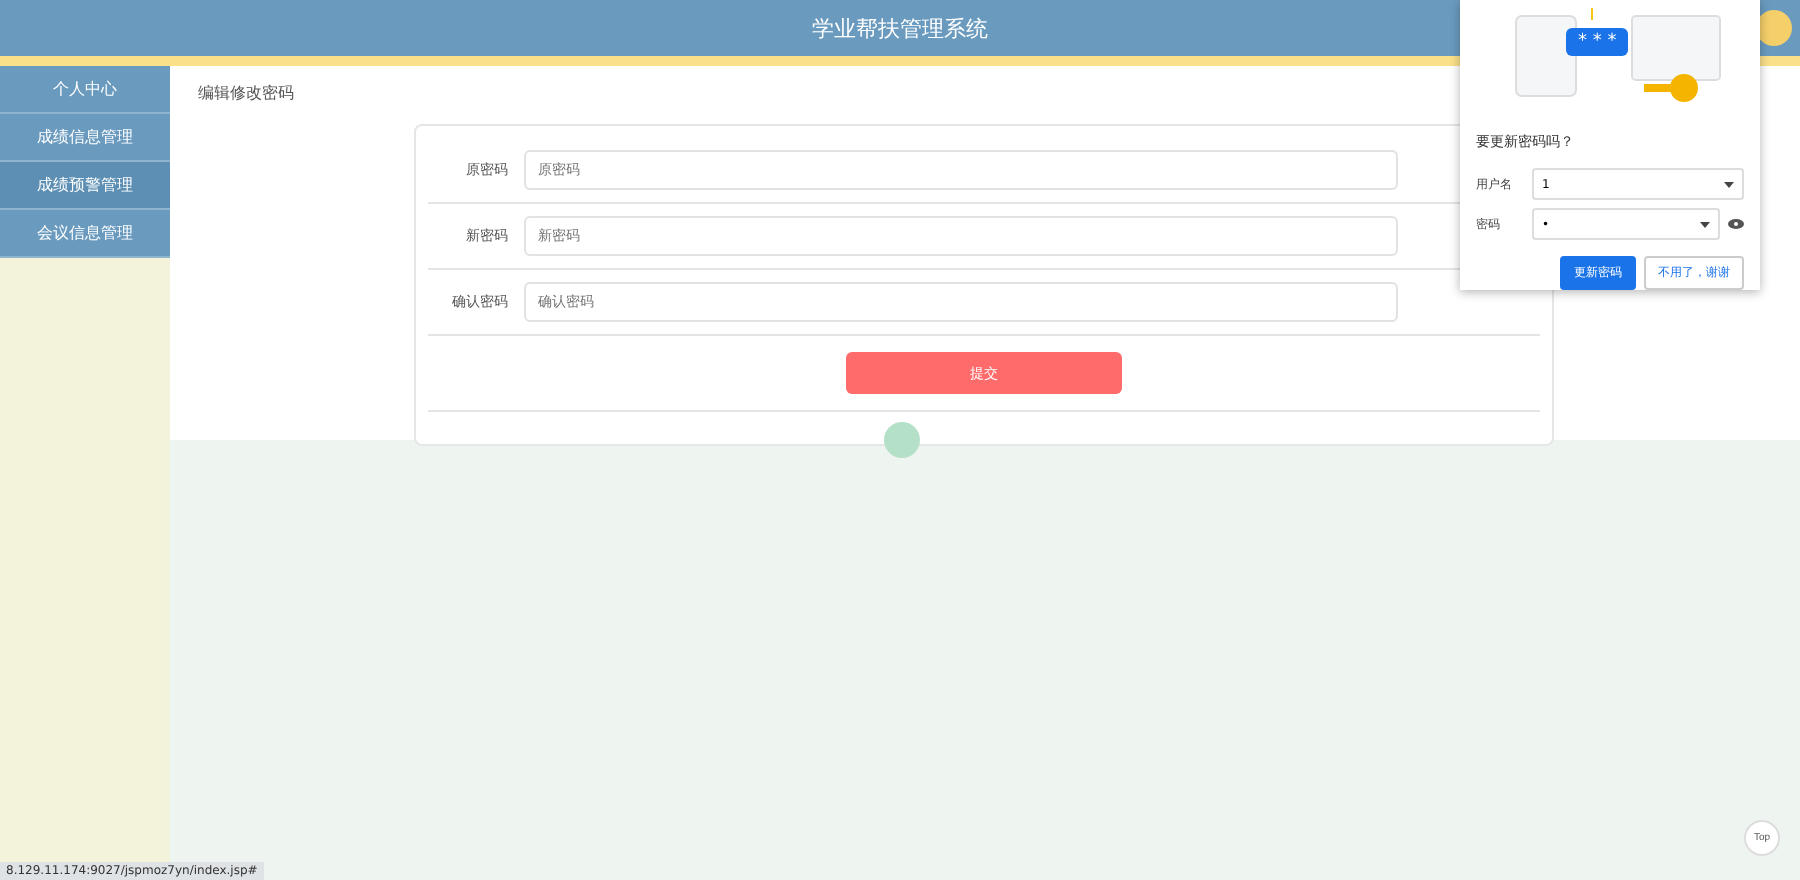 The width and height of the screenshot is (1800, 880). Describe the element at coordinates (85, 186) in the screenshot. I see `sidebar-item: 成绩预警管理` at that location.